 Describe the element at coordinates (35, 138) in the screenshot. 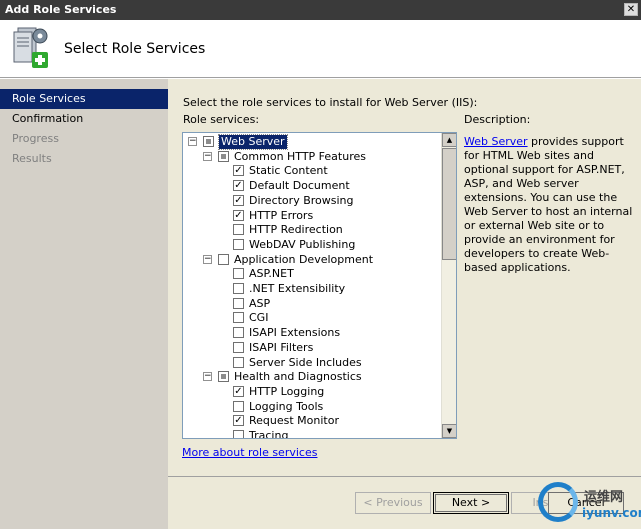

I see `step-progress: Progress` at that location.